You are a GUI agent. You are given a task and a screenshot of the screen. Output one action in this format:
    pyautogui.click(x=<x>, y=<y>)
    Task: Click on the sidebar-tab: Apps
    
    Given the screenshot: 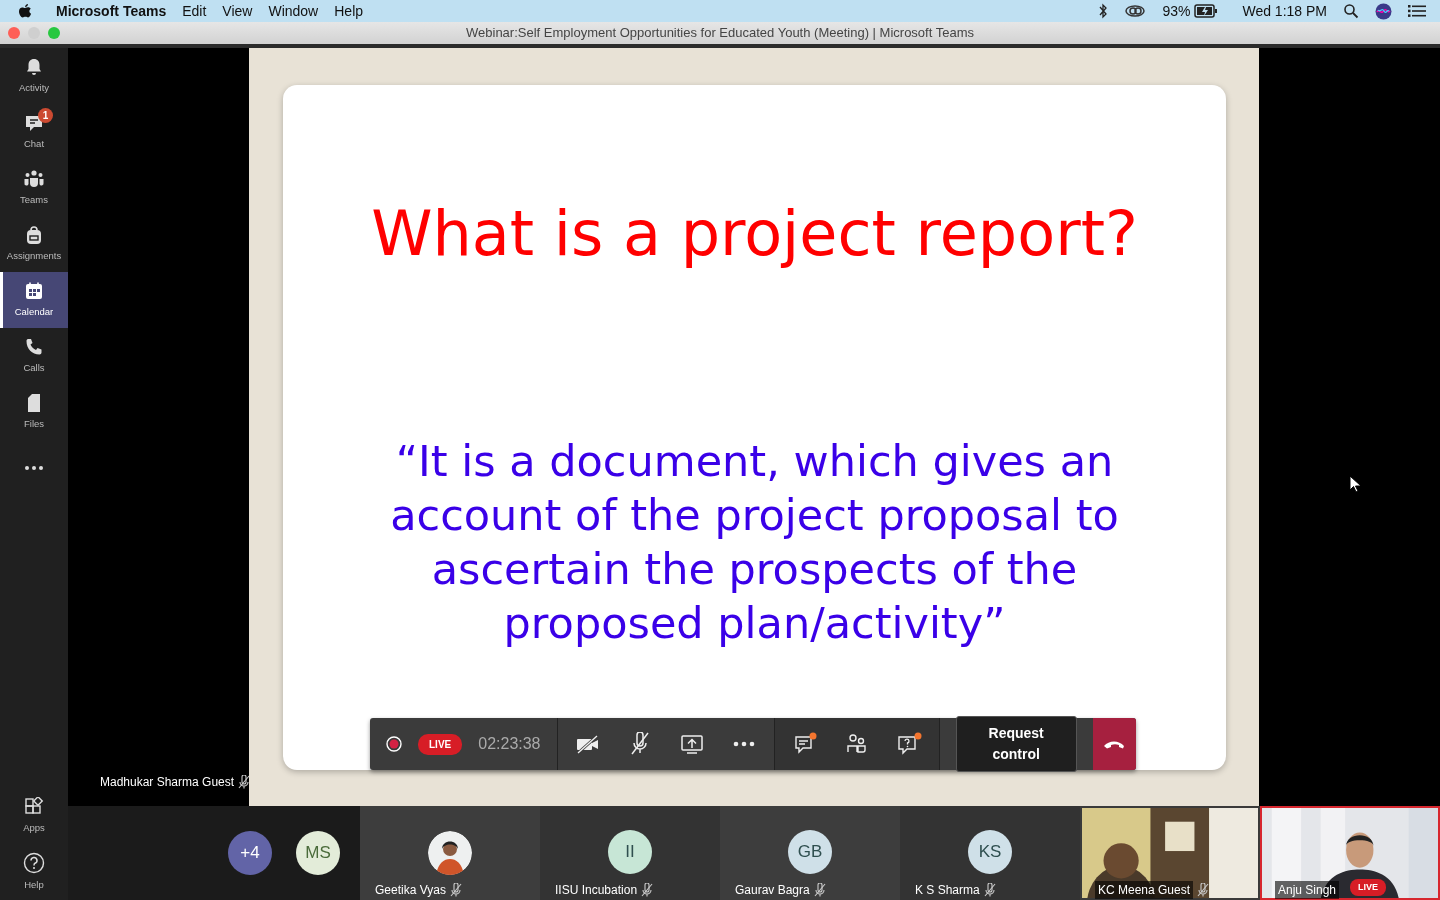 What is the action you would take?
    pyautogui.click(x=34, y=816)
    